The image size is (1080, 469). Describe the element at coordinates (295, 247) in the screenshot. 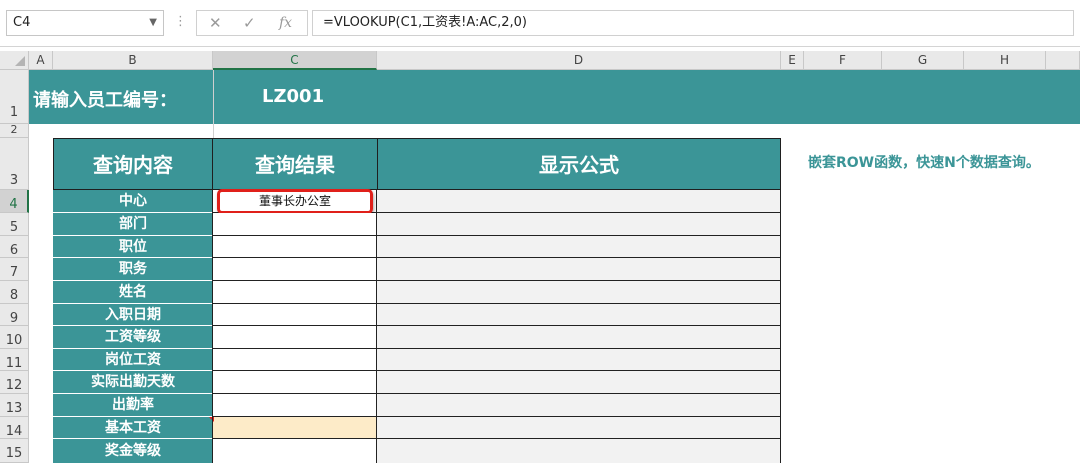

I see `cell-c6` at that location.